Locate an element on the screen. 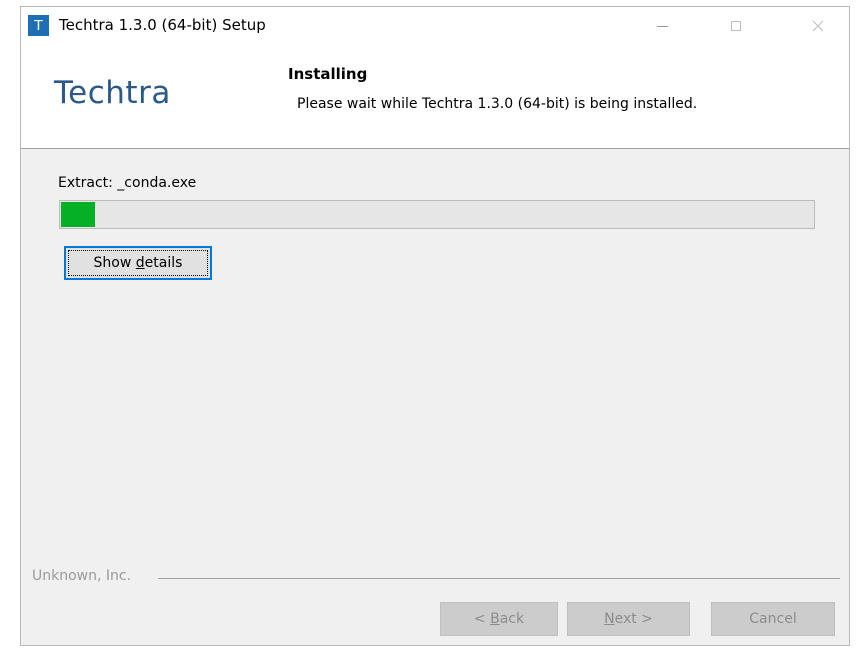 The height and width of the screenshot is (655, 859). progress-status-text: Extract: _conda.exe is located at coordinates (127, 183).